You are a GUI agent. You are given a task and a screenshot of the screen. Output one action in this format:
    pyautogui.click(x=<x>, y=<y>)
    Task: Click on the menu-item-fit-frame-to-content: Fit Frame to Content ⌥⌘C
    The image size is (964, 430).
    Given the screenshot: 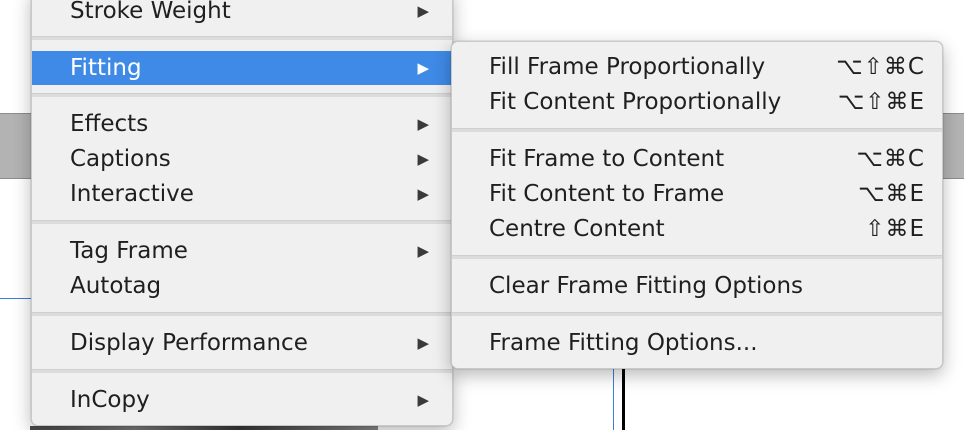 What is the action you would take?
    pyautogui.click(x=697, y=159)
    